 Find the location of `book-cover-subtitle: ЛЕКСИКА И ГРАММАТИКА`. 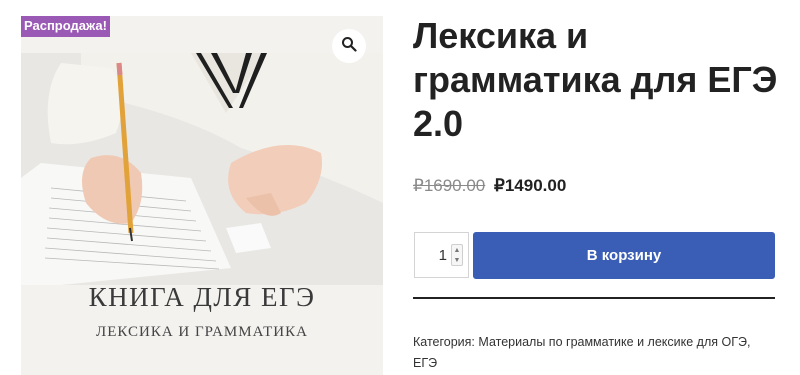

book-cover-subtitle: ЛЕКСИКА И ГРАММАТИКА is located at coordinates (202, 332).